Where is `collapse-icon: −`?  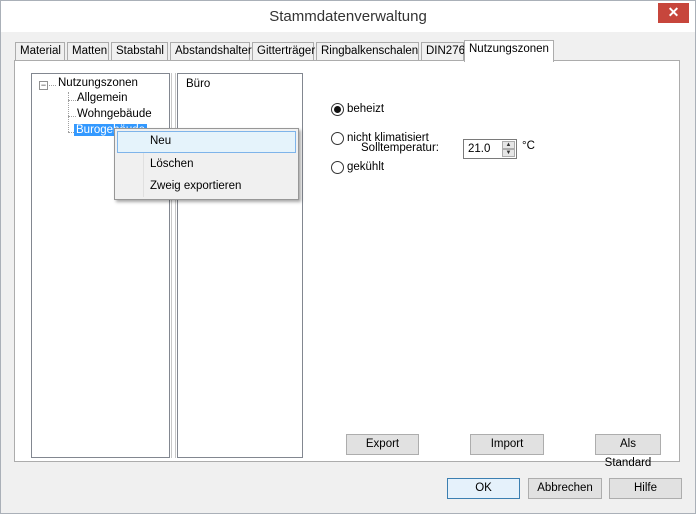
collapse-icon: − is located at coordinates (43, 85).